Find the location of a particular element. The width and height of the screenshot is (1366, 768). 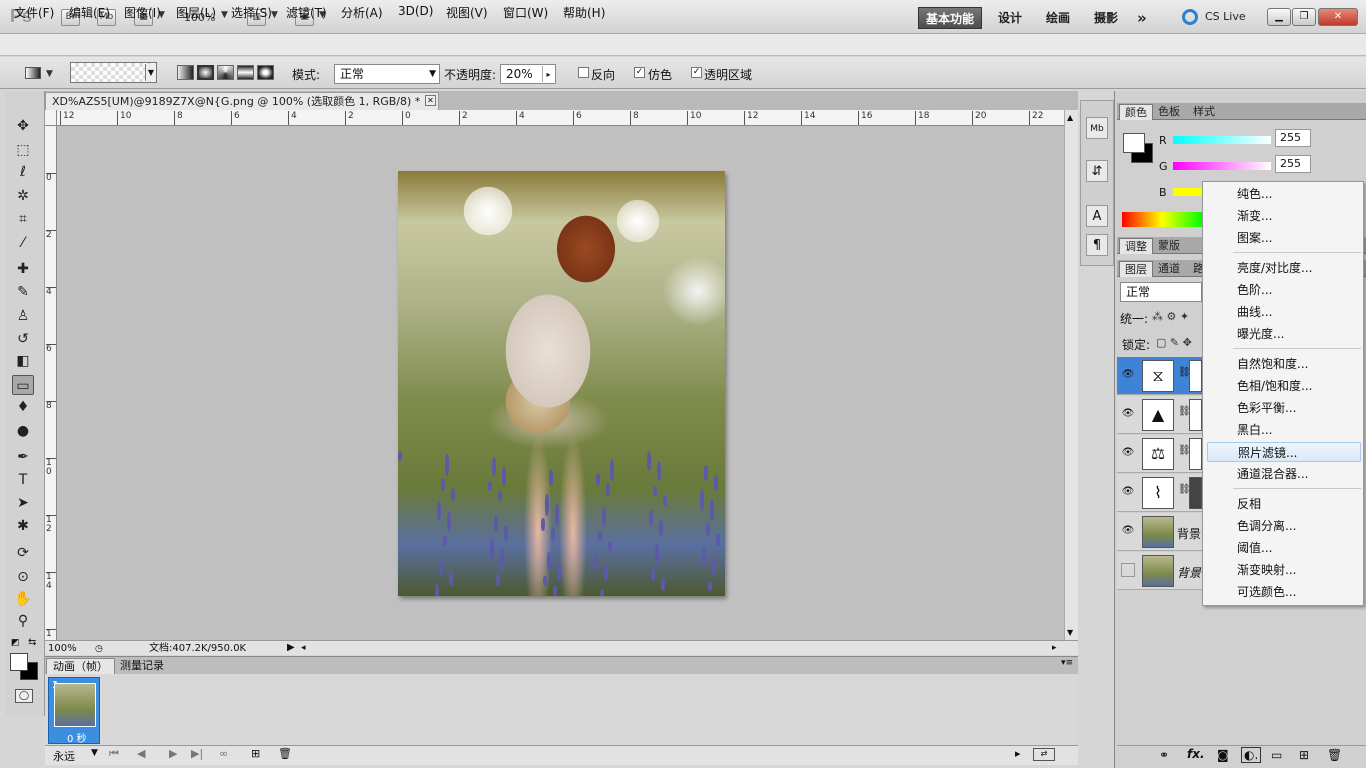

loop-option: 永远 is located at coordinates (64, 756).